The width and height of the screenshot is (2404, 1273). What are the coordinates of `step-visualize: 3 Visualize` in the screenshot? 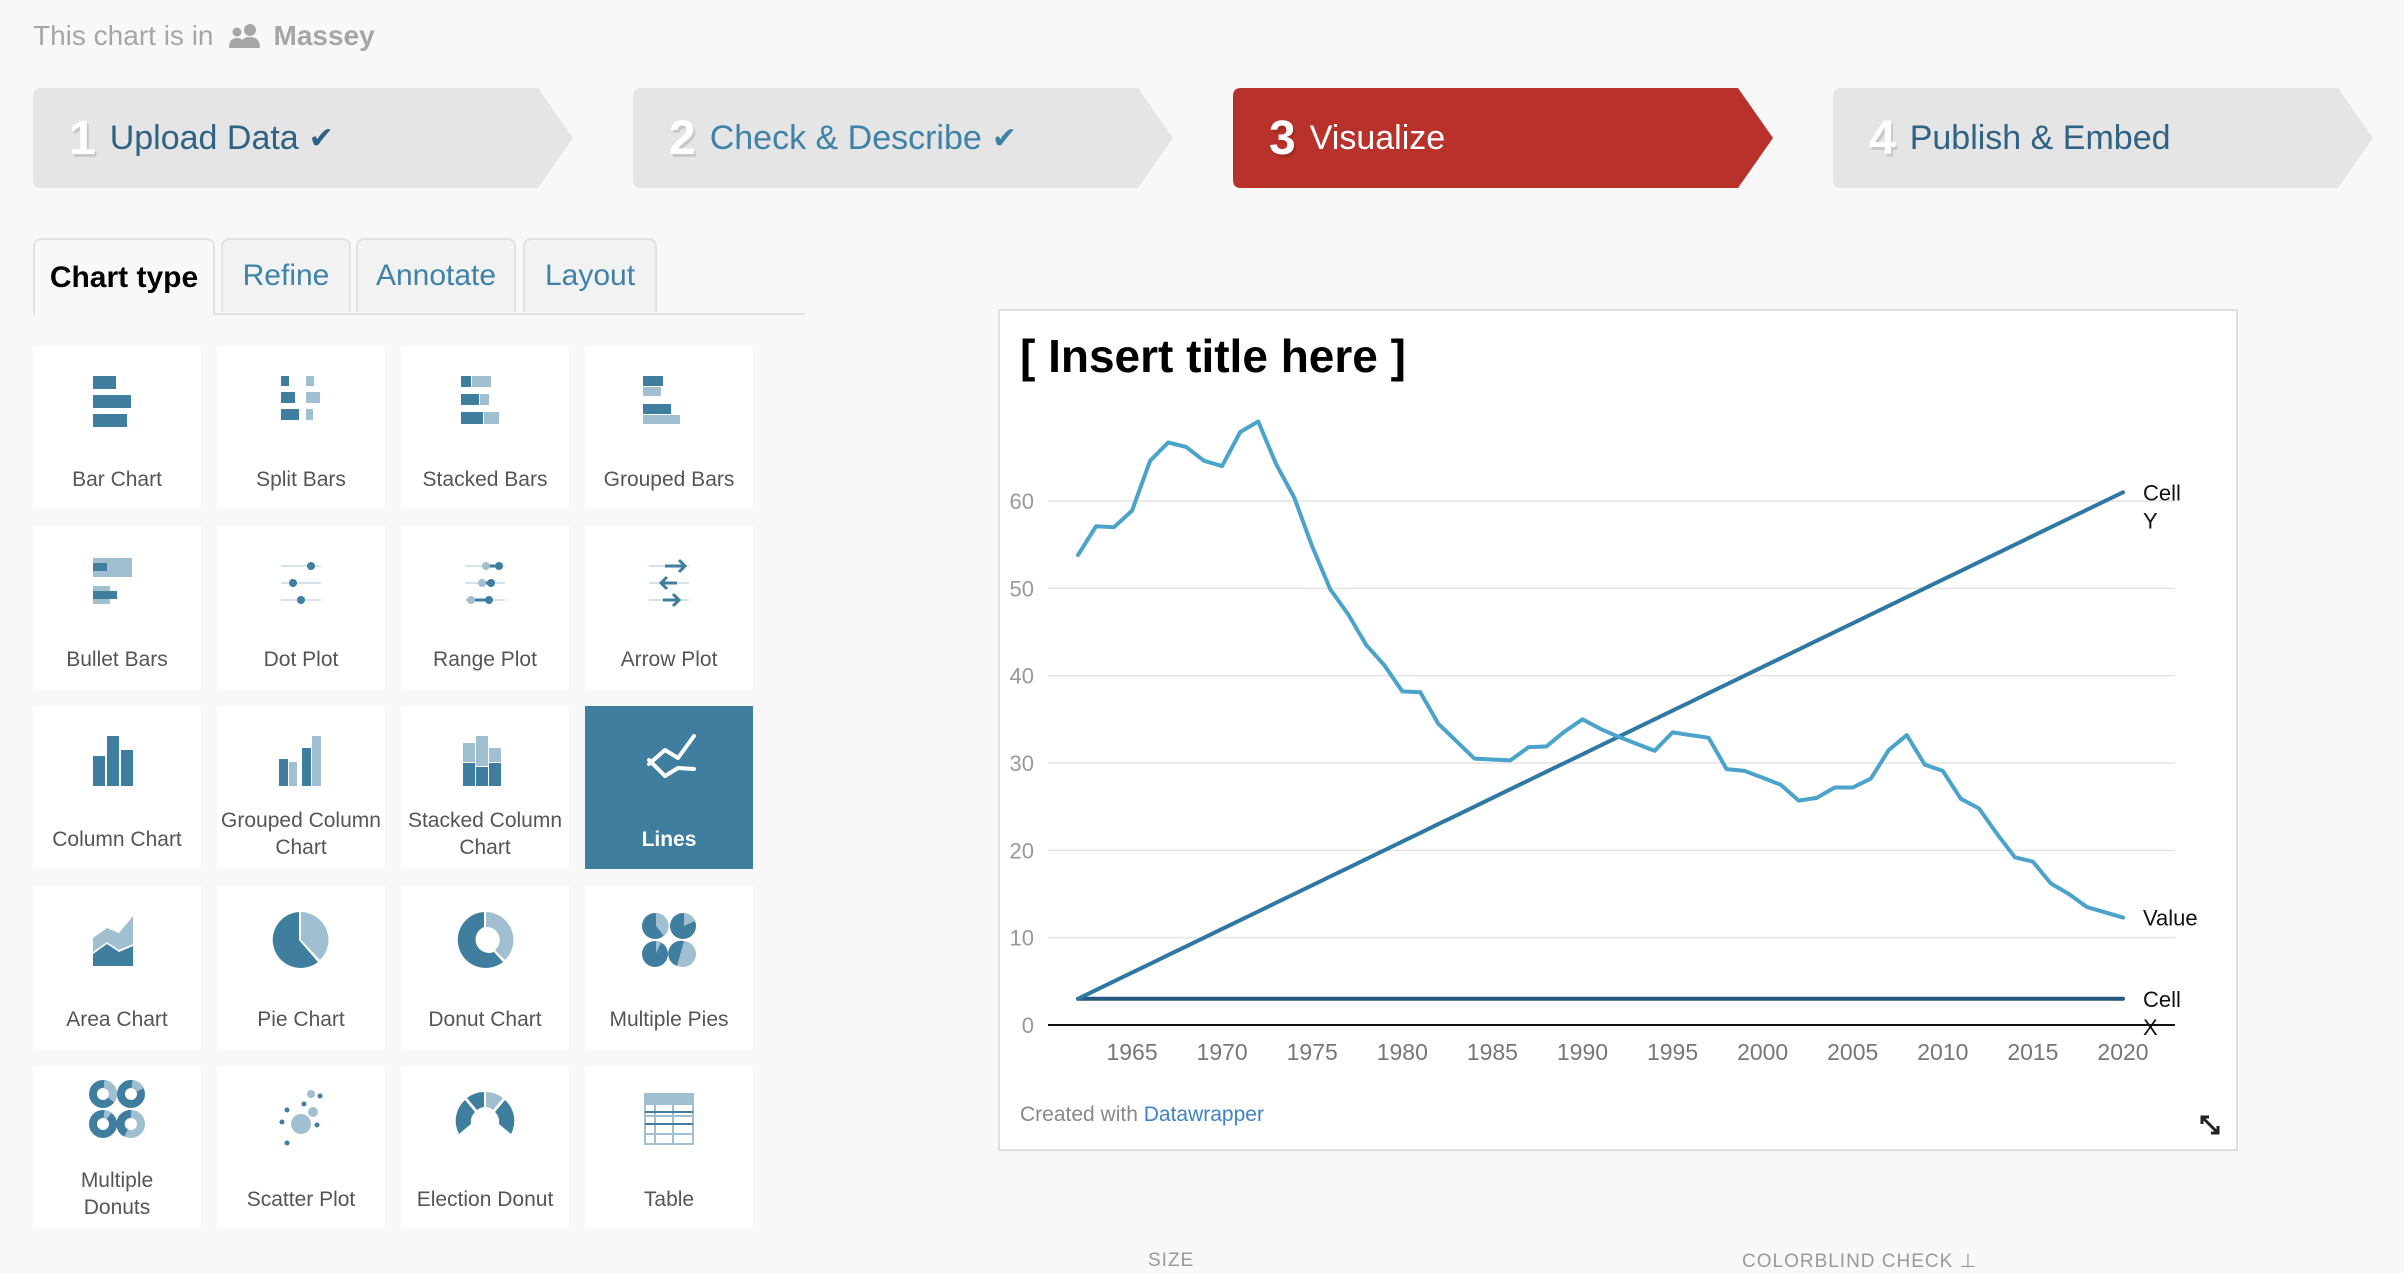 It's located at (1503, 138).